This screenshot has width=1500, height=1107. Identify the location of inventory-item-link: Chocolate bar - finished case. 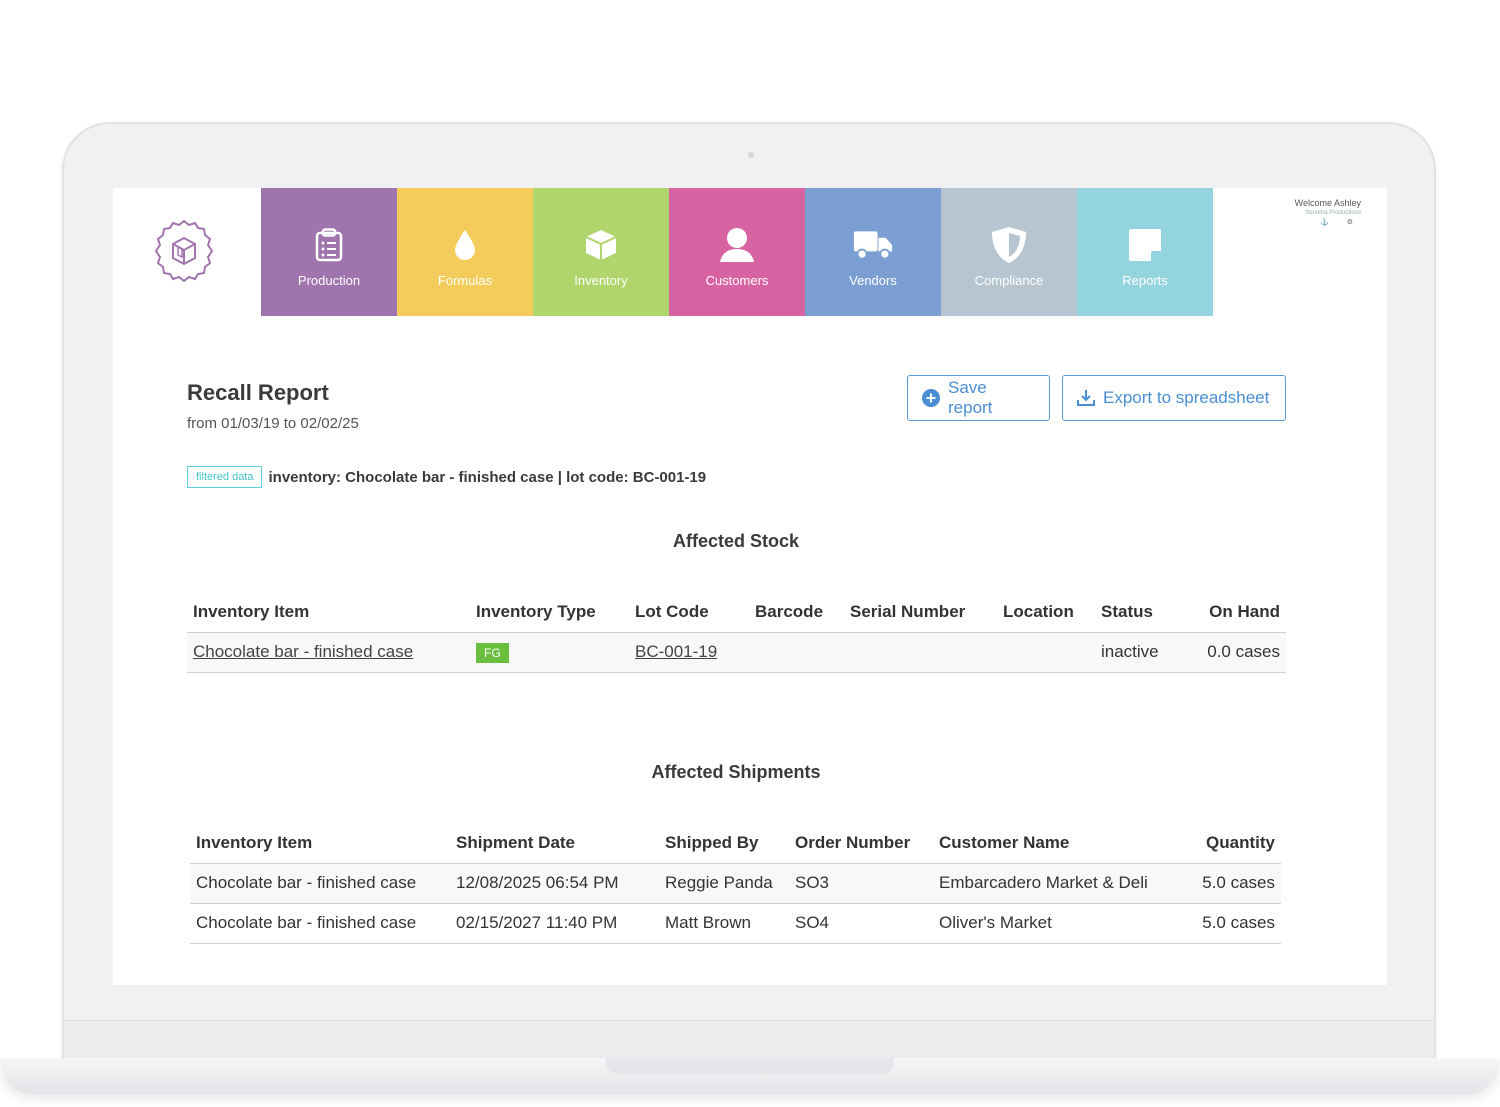
(303, 651).